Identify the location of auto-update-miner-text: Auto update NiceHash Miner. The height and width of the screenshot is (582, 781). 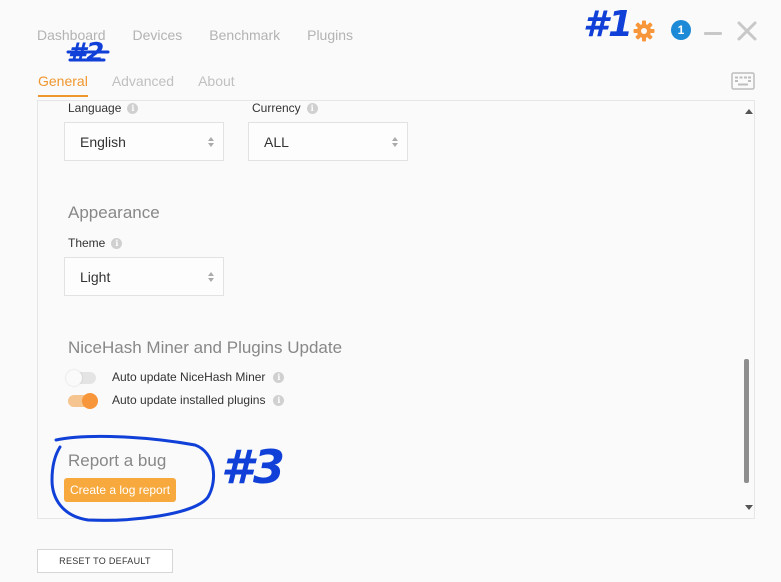
(189, 377).